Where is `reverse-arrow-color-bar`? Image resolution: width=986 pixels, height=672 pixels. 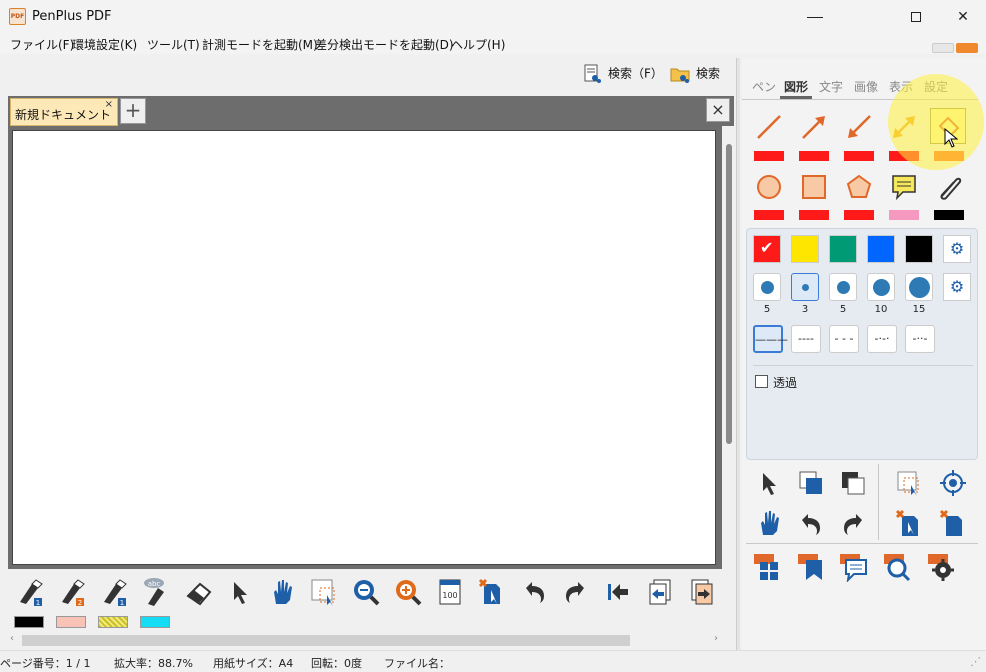 reverse-arrow-color-bar is located at coordinates (859, 156).